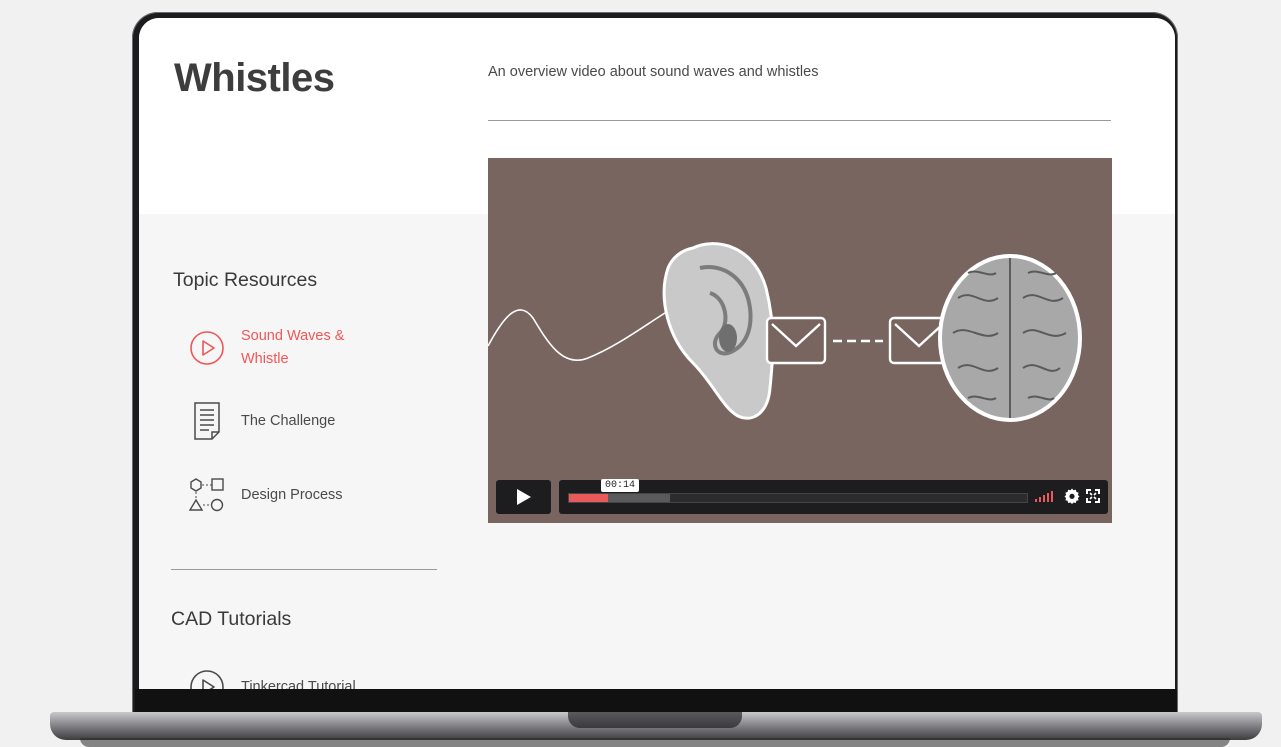 The height and width of the screenshot is (747, 1281). What do you see at coordinates (271, 675) in the screenshot?
I see `resource-item-tinkercad-tutorial: Tinkercad Tutorial` at bounding box center [271, 675].